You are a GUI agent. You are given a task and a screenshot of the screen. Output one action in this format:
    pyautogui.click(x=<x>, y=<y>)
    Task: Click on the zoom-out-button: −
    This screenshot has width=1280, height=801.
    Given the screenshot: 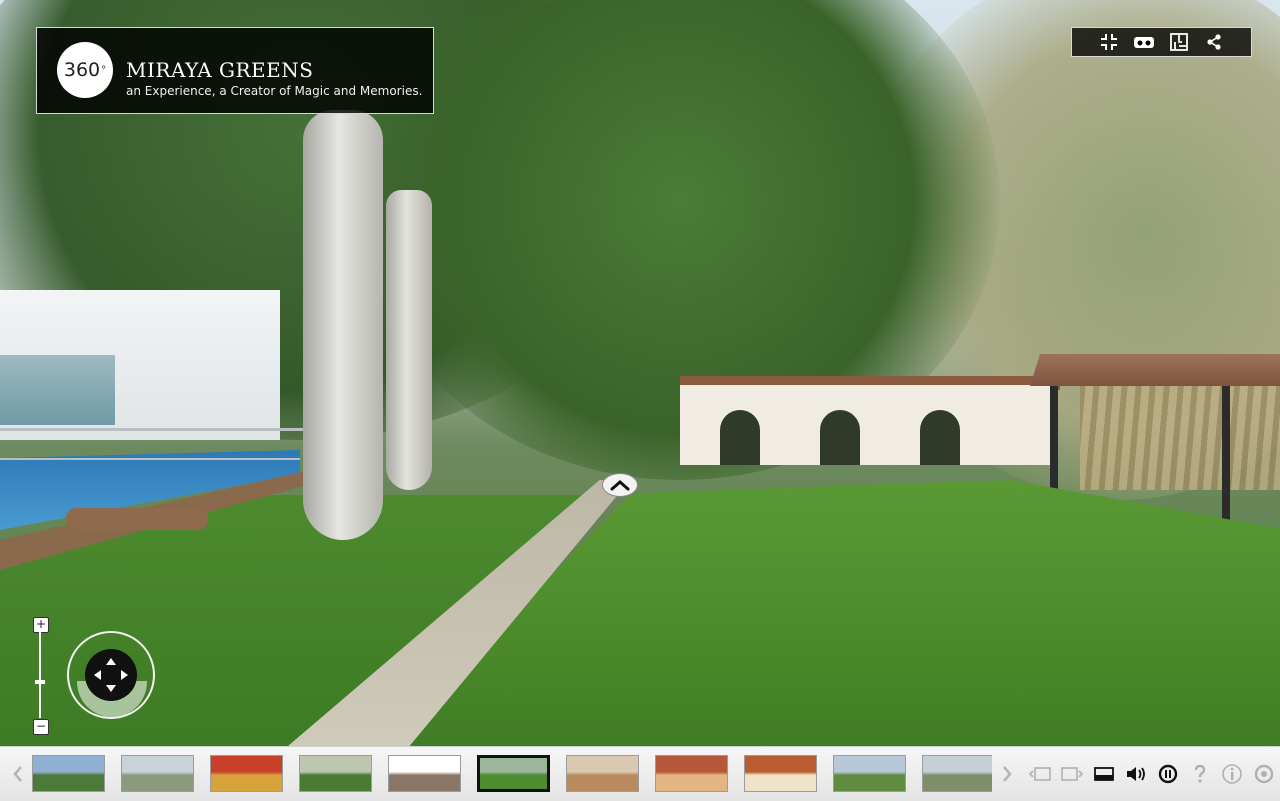 What is the action you would take?
    pyautogui.click(x=41, y=727)
    